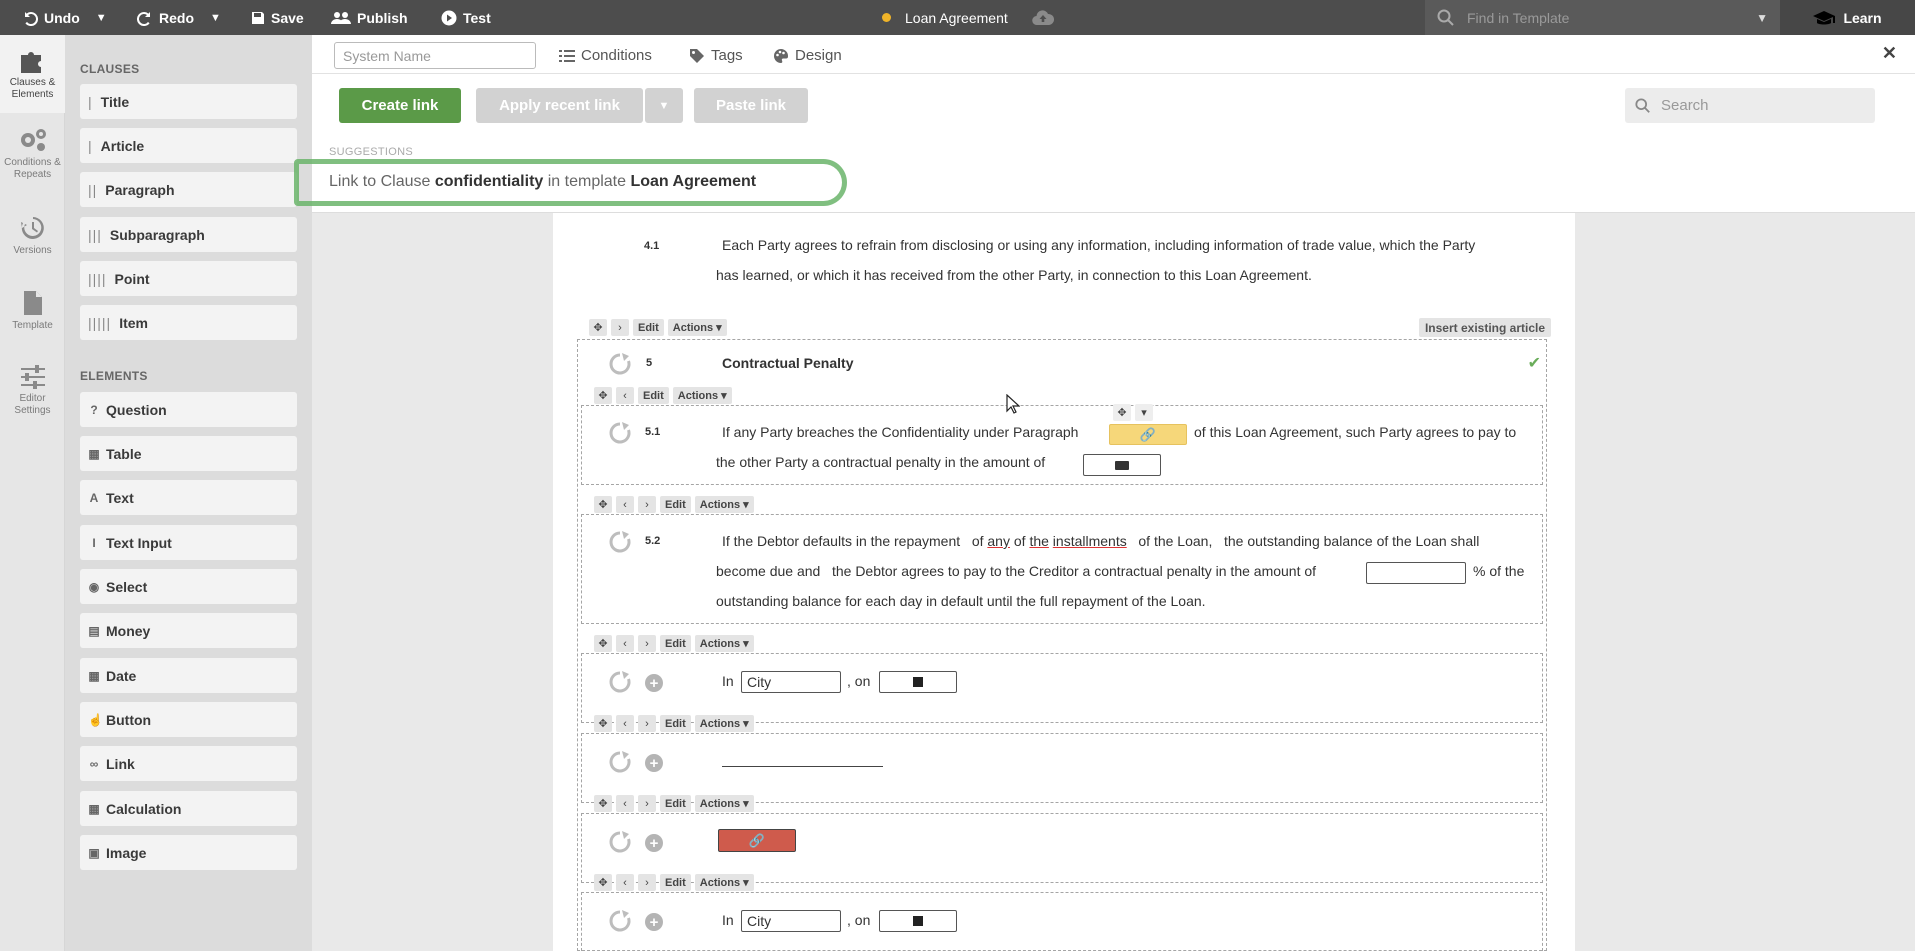 The height and width of the screenshot is (951, 1915). Describe the element at coordinates (1043, 17) in the screenshot. I see `cloud-upload-icon` at that location.